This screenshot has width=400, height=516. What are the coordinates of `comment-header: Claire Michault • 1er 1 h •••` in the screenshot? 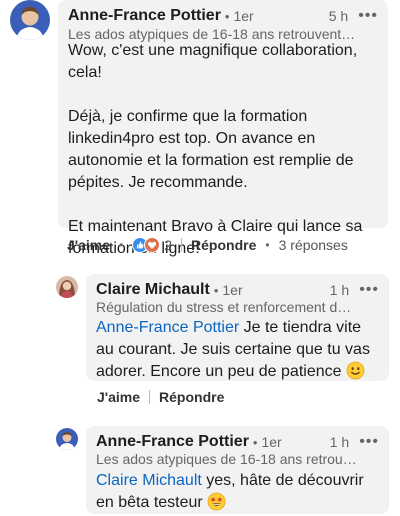 It's located at (237, 290).